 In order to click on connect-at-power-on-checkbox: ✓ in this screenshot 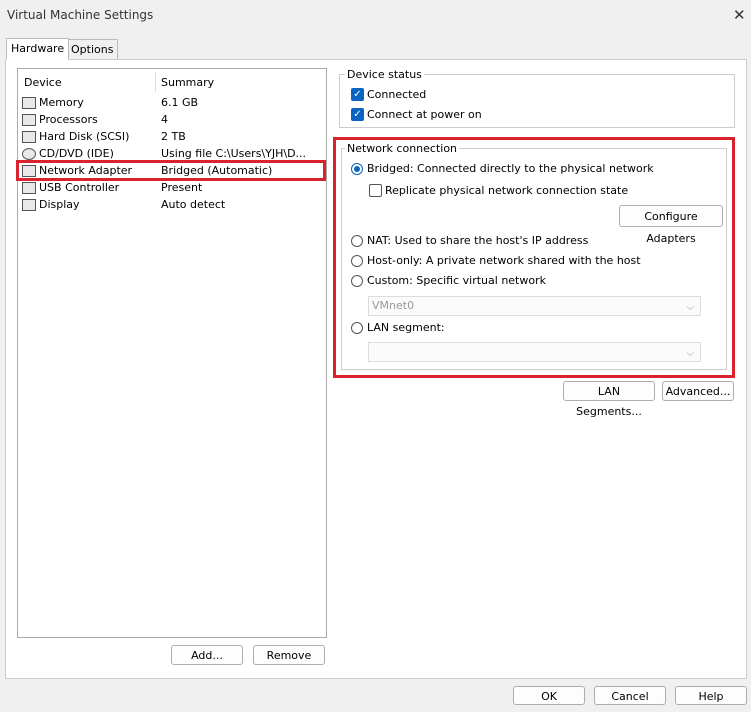, I will do `click(357, 114)`.